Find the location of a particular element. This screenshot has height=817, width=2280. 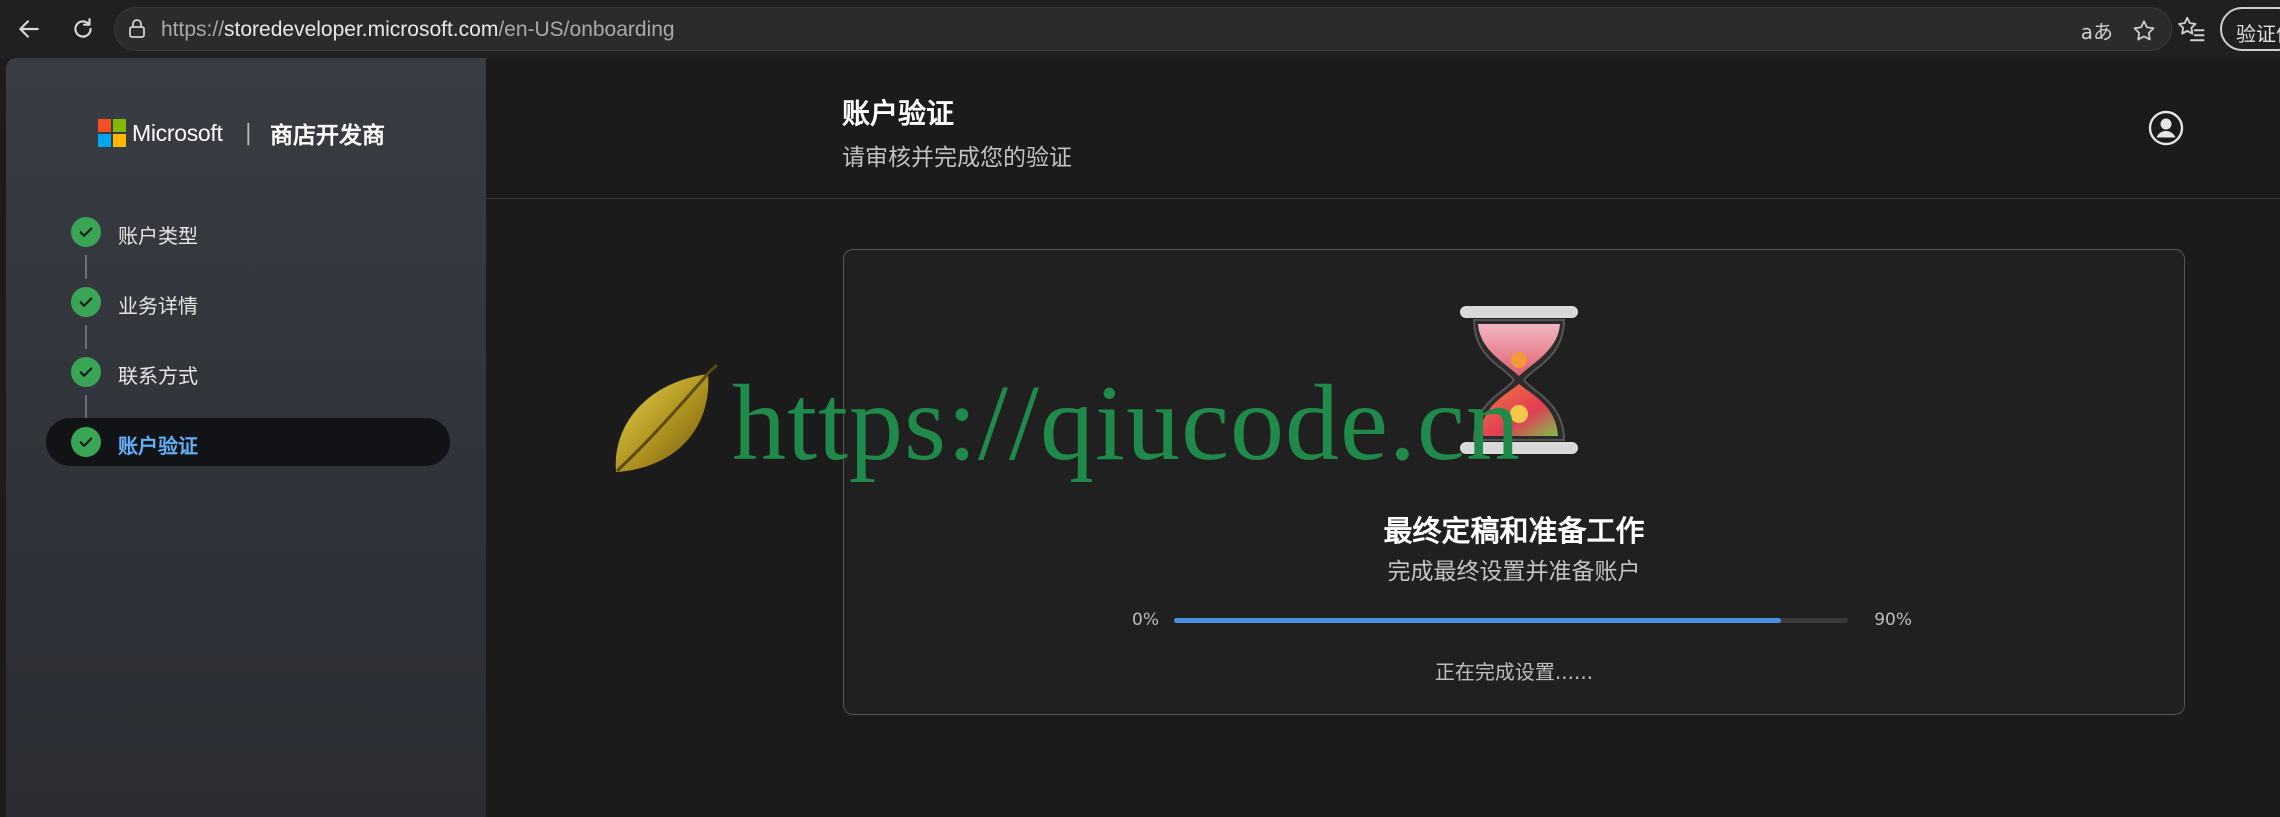

back-button is located at coordinates (29, 29).